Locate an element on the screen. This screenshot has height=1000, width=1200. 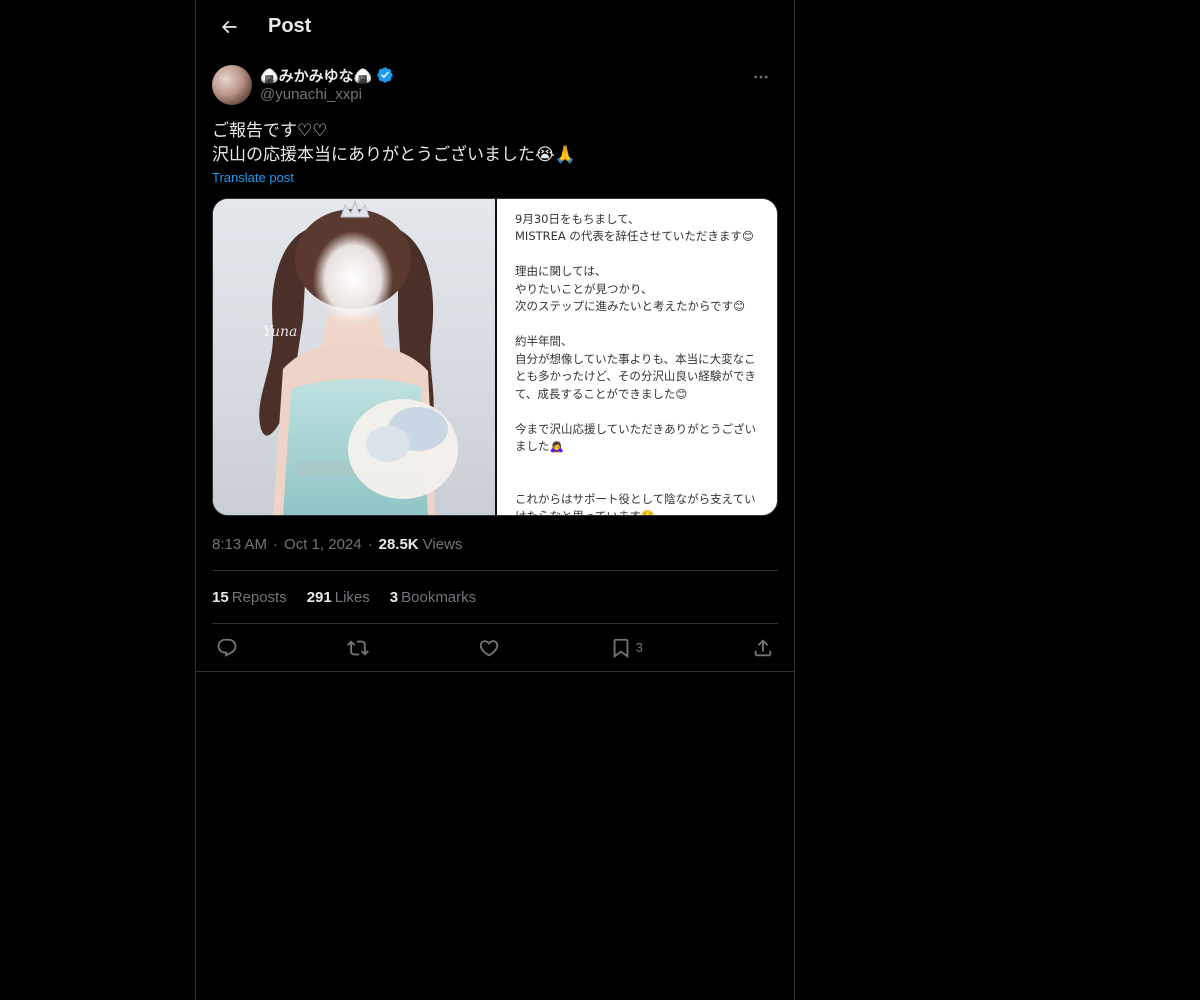
action-bar: 3 is located at coordinates (495, 647).